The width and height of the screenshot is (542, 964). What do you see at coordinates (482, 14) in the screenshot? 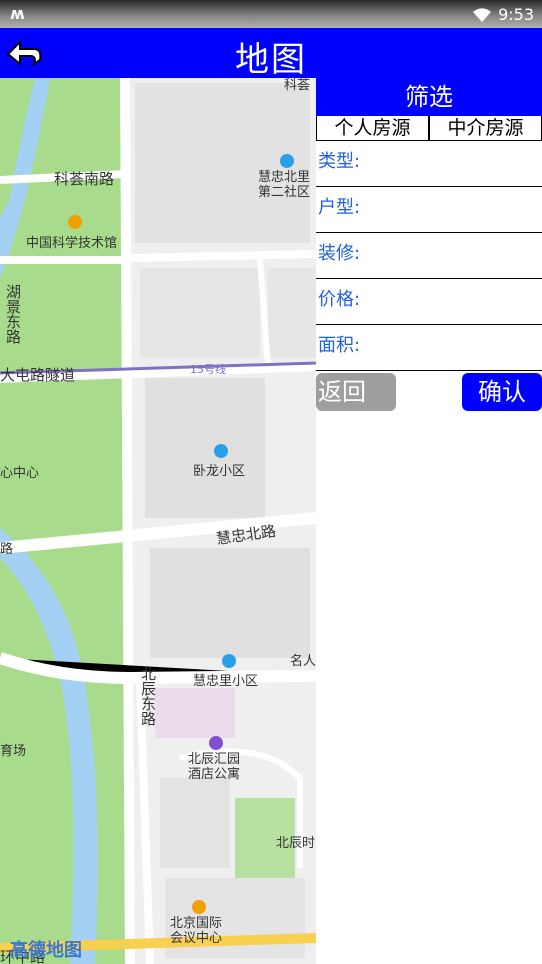
I see `wifi-icon` at bounding box center [482, 14].